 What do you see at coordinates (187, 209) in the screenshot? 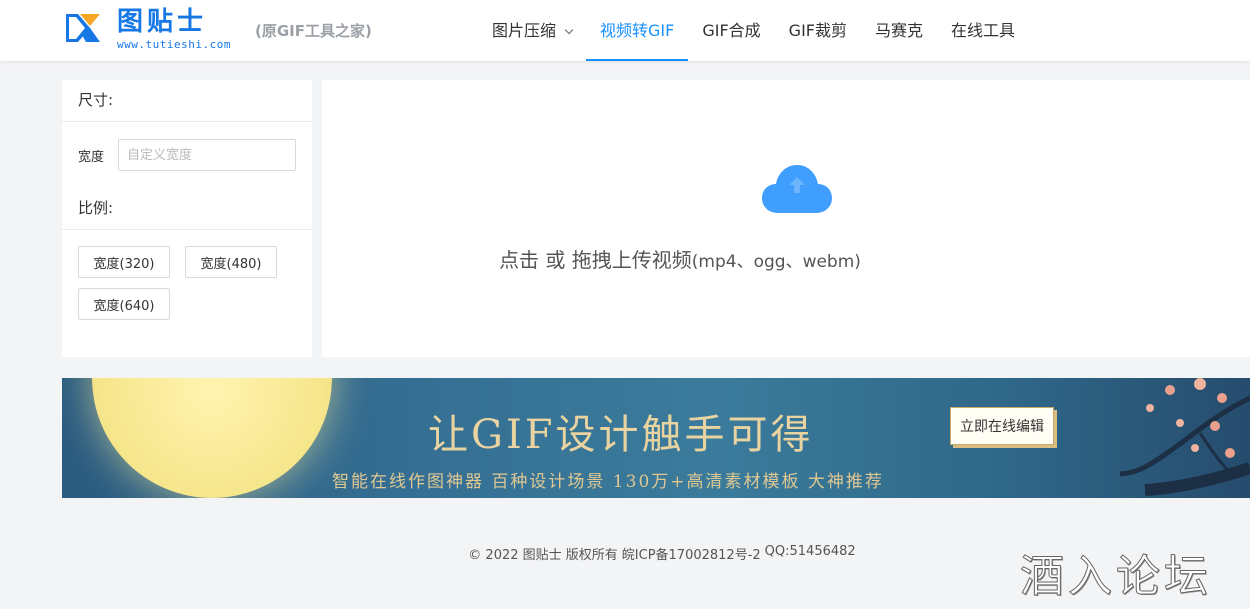
I see `ratio-section-title: 比例:` at bounding box center [187, 209].